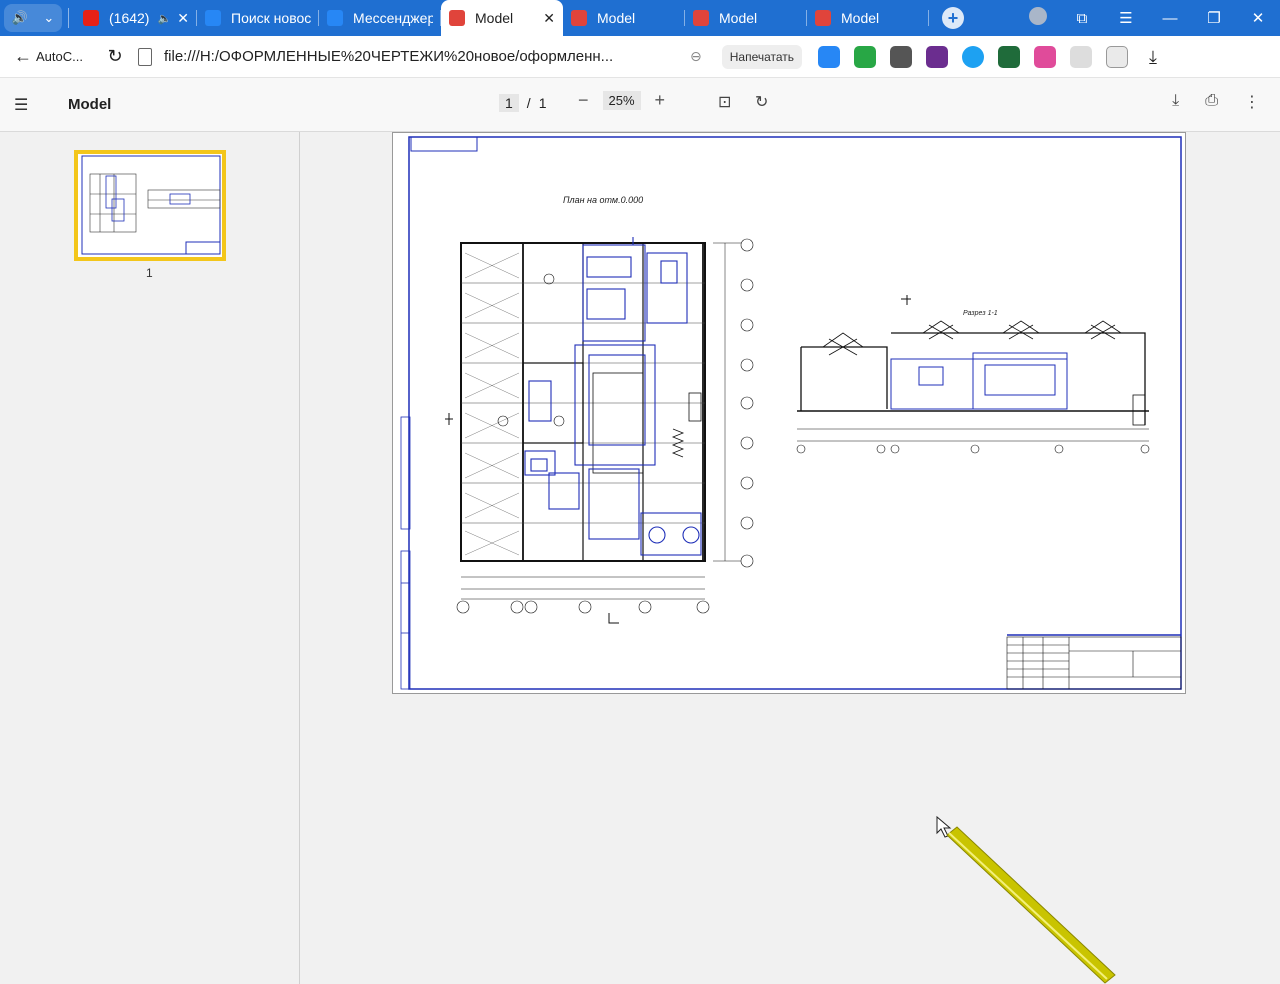 This screenshot has width=1280, height=984. What do you see at coordinates (613, 618) in the screenshot?
I see `section-mark-bottom` at bounding box center [613, 618].